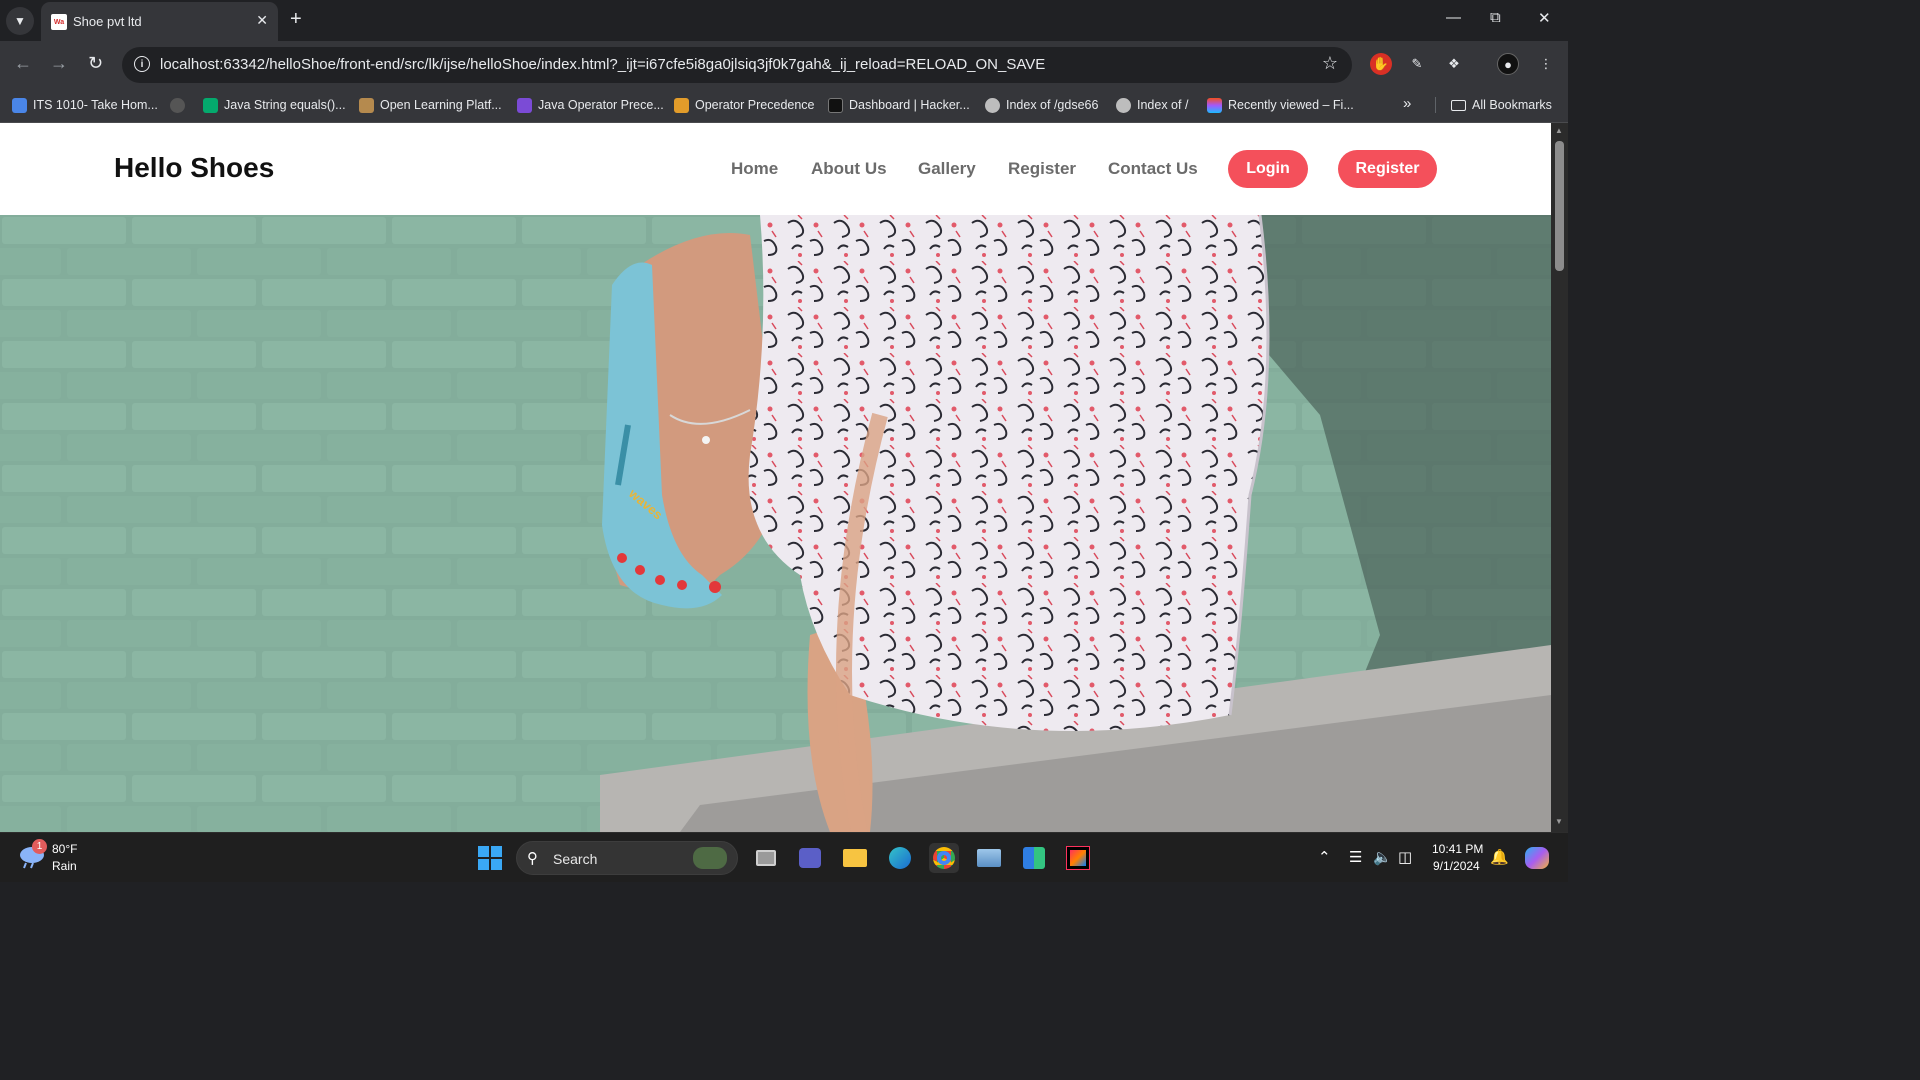 The height and width of the screenshot is (1080, 1920). I want to click on taskbar-search-box: ⚲ Search, so click(627, 858).